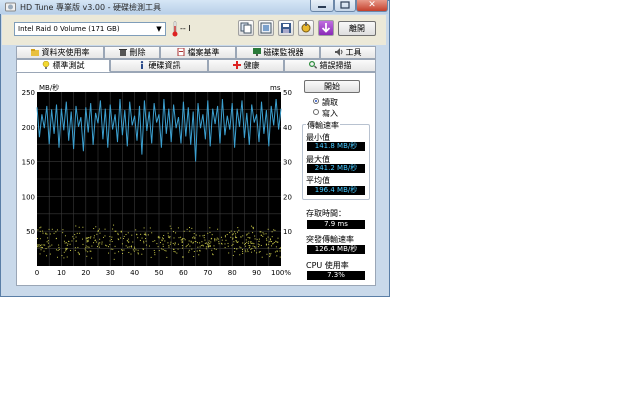  Describe the element at coordinates (332, 86) in the screenshot. I see `start-button: 開始` at that location.